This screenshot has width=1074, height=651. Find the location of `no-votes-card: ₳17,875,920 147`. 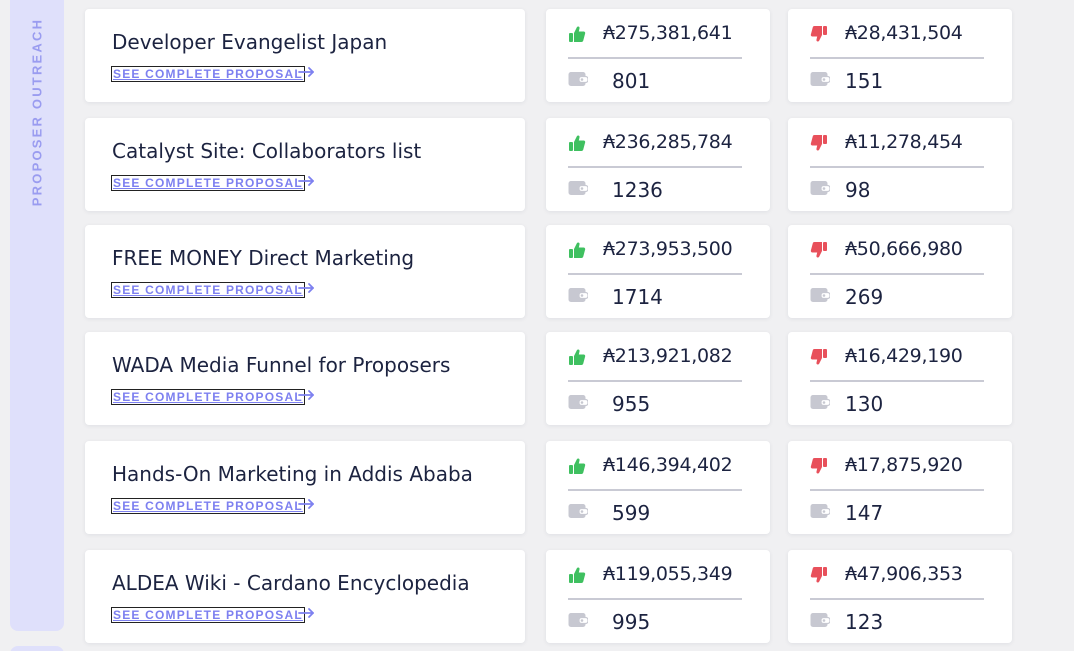

no-votes-card: ₳17,875,920 147 is located at coordinates (900, 487).